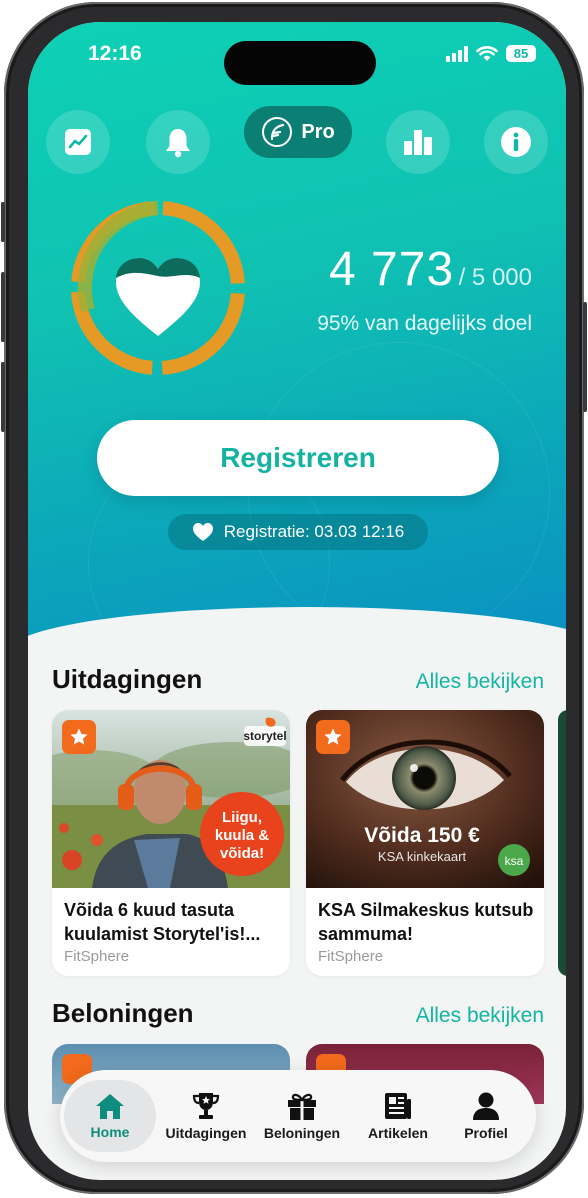 This screenshot has width=588, height=1198. I want to click on nav-label: Home, so click(110, 1132).